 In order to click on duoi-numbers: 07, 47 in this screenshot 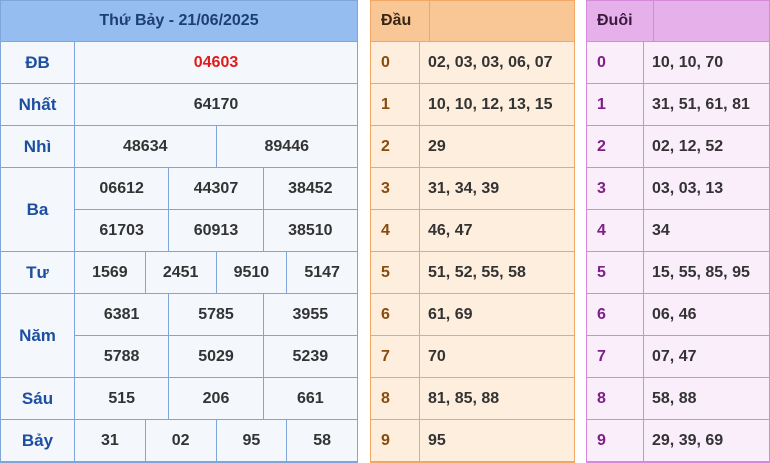, I will do `click(706, 356)`.